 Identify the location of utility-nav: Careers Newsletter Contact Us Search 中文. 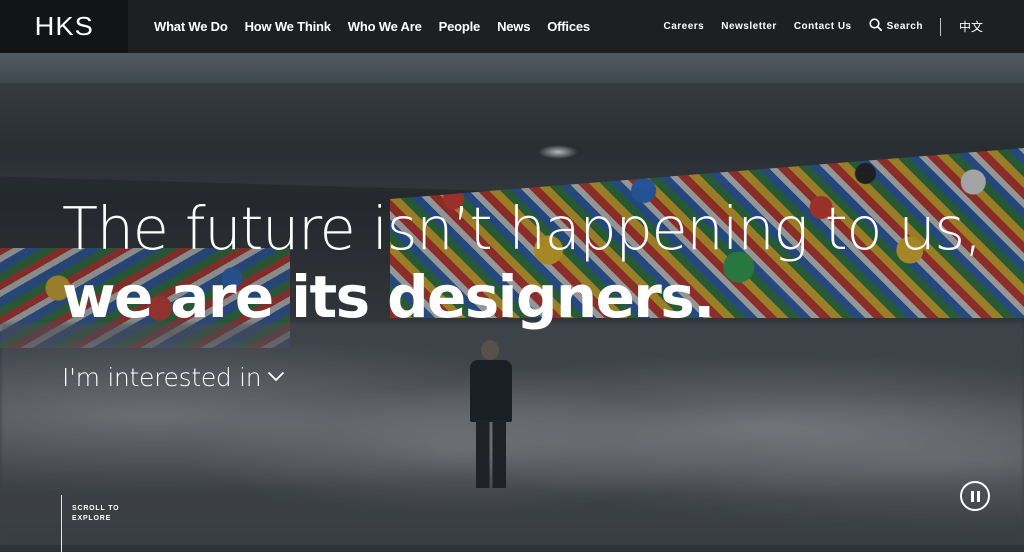
(843, 26).